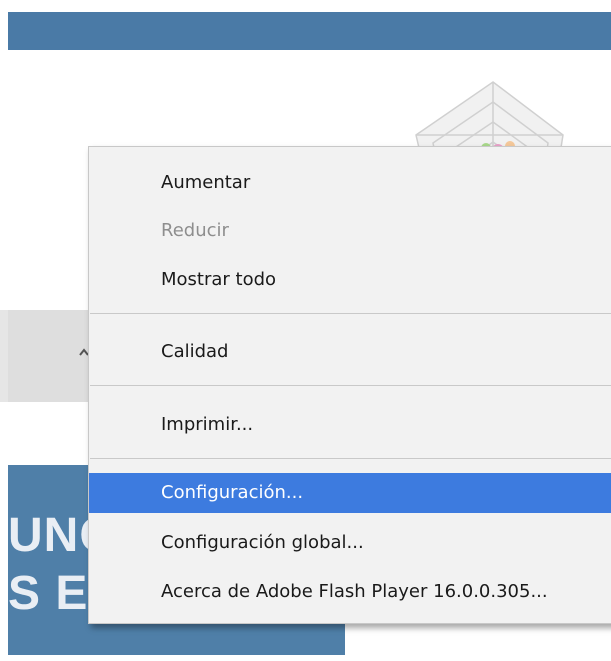 The image size is (611, 661). I want to click on menu-item-mostrar-todo: Mostrar todo, so click(350, 280).